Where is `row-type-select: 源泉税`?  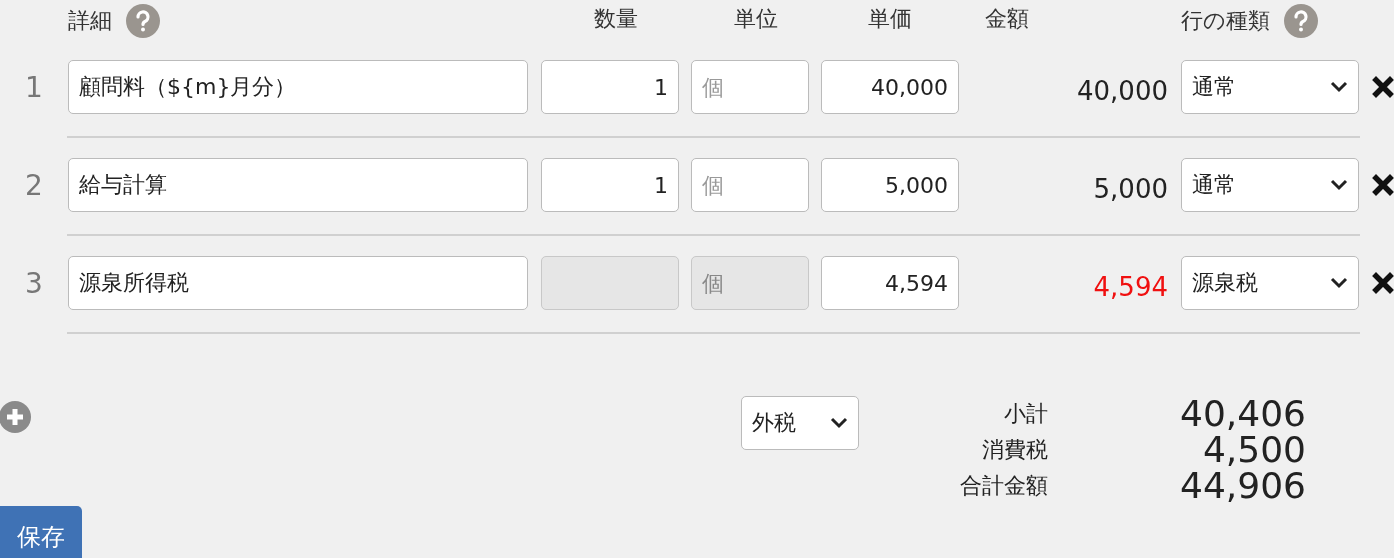 row-type-select: 源泉税 is located at coordinates (1270, 283).